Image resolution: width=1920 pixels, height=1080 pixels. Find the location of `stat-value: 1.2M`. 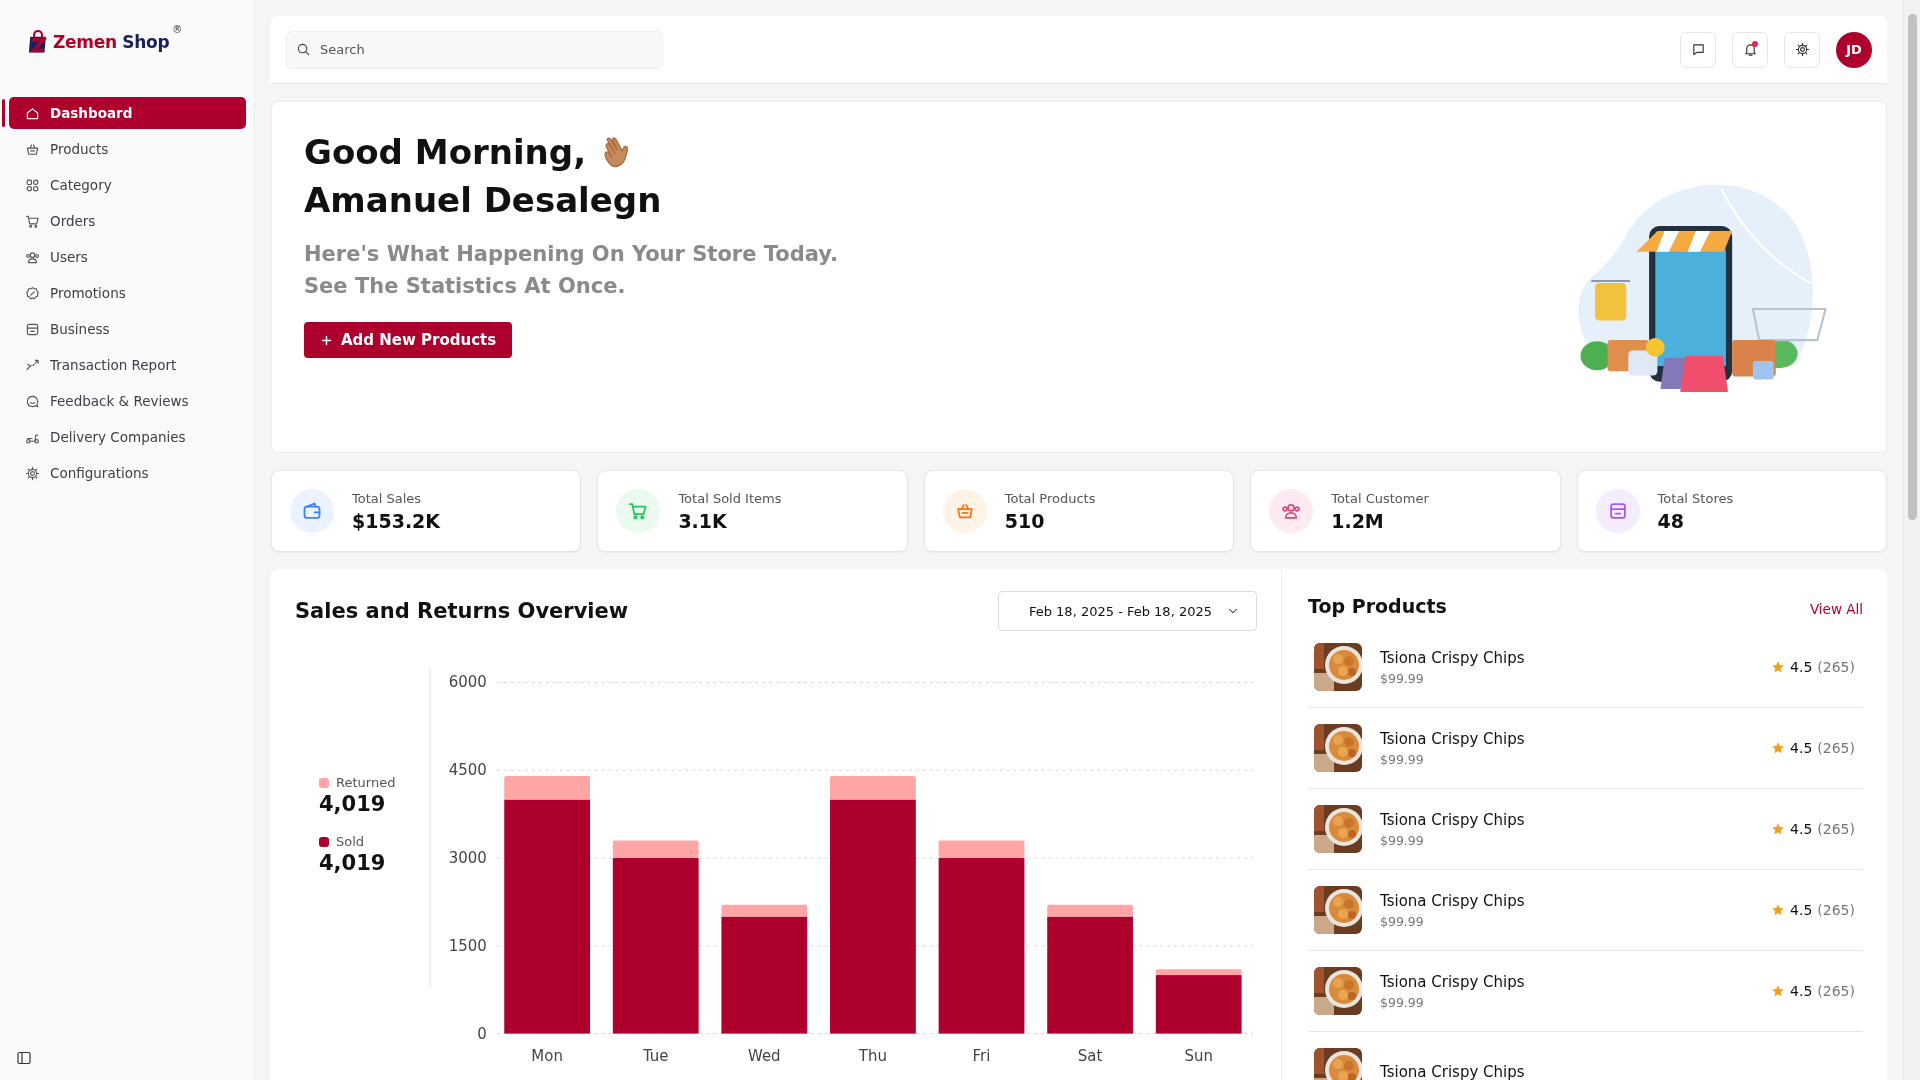

stat-value: 1.2M is located at coordinates (1358, 520).